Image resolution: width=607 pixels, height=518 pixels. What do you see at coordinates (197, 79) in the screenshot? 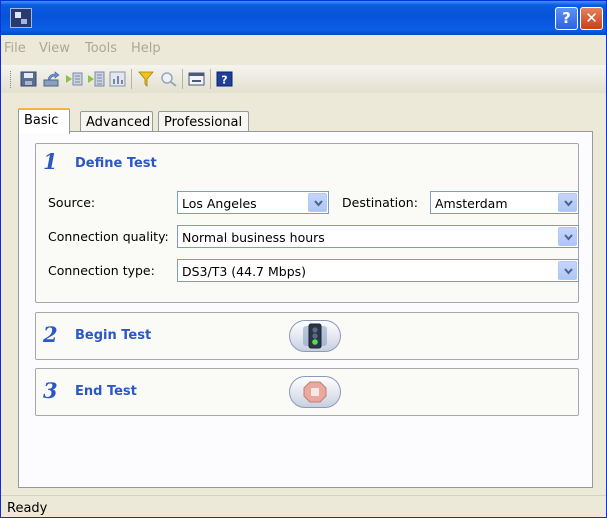
I see `window-icon` at bounding box center [197, 79].